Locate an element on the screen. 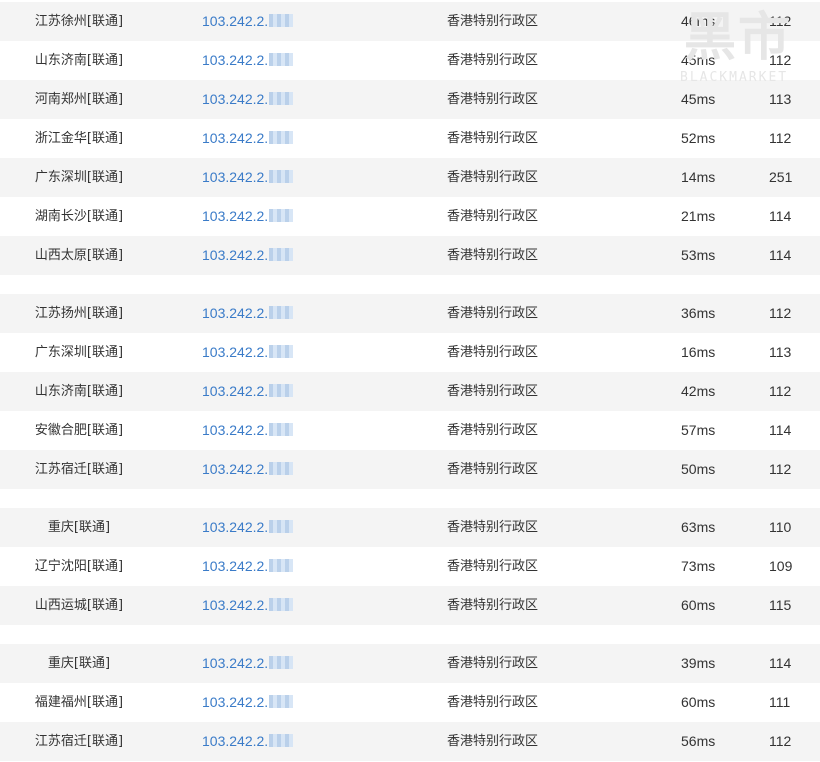 This screenshot has height=762, width=820. table-row: 福建福州[联通] 103.242.2. 香港特别行政区 60ms 111 is located at coordinates (410, 702).